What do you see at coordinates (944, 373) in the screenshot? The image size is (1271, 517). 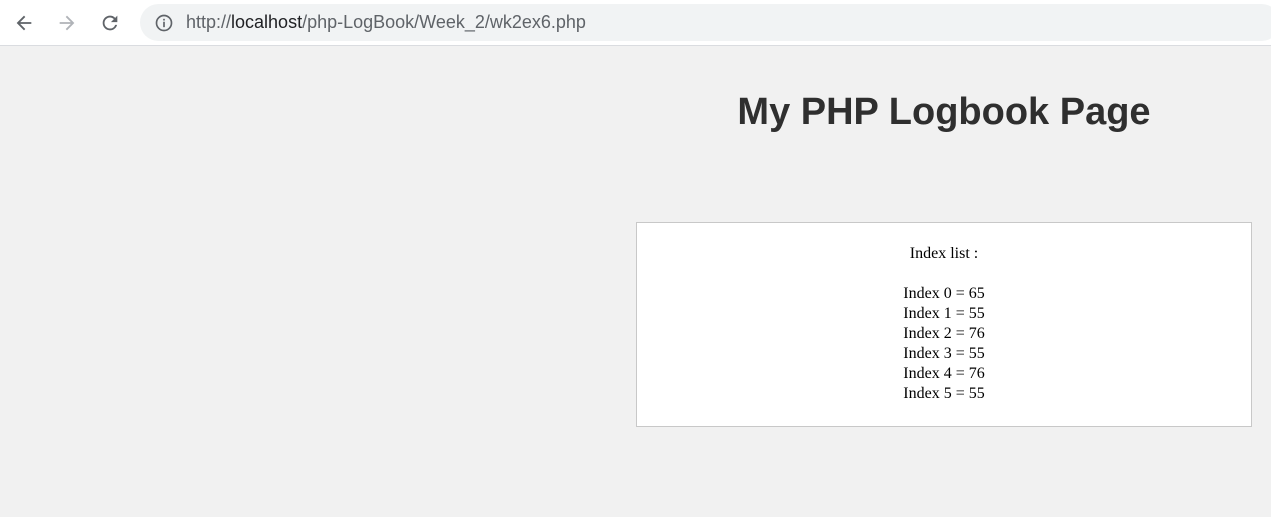 I see `list-item: Index 4 = 76` at bounding box center [944, 373].